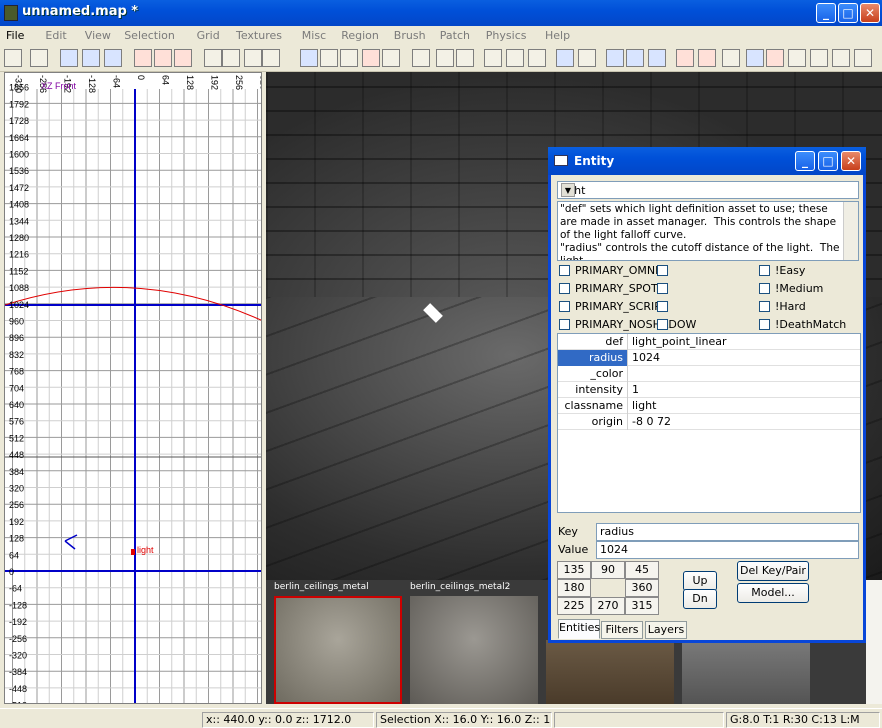 The height and width of the screenshot is (728, 882). Describe the element at coordinates (338, 650) in the screenshot. I see `texture-thumbnail-selected` at that location.